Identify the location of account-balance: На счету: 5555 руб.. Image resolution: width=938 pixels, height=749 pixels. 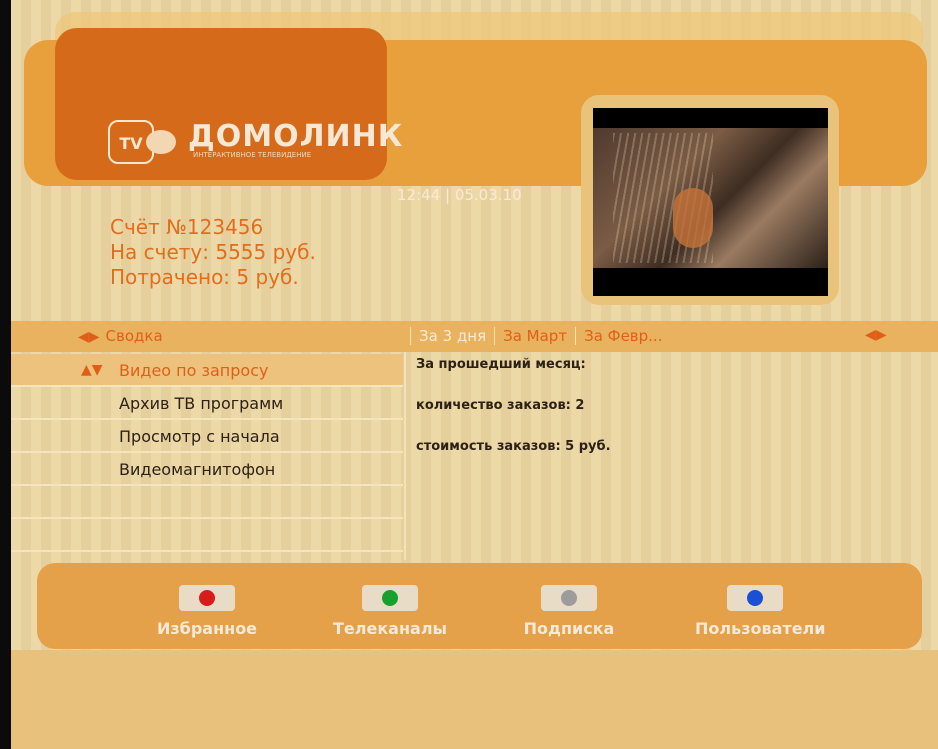
(213, 252).